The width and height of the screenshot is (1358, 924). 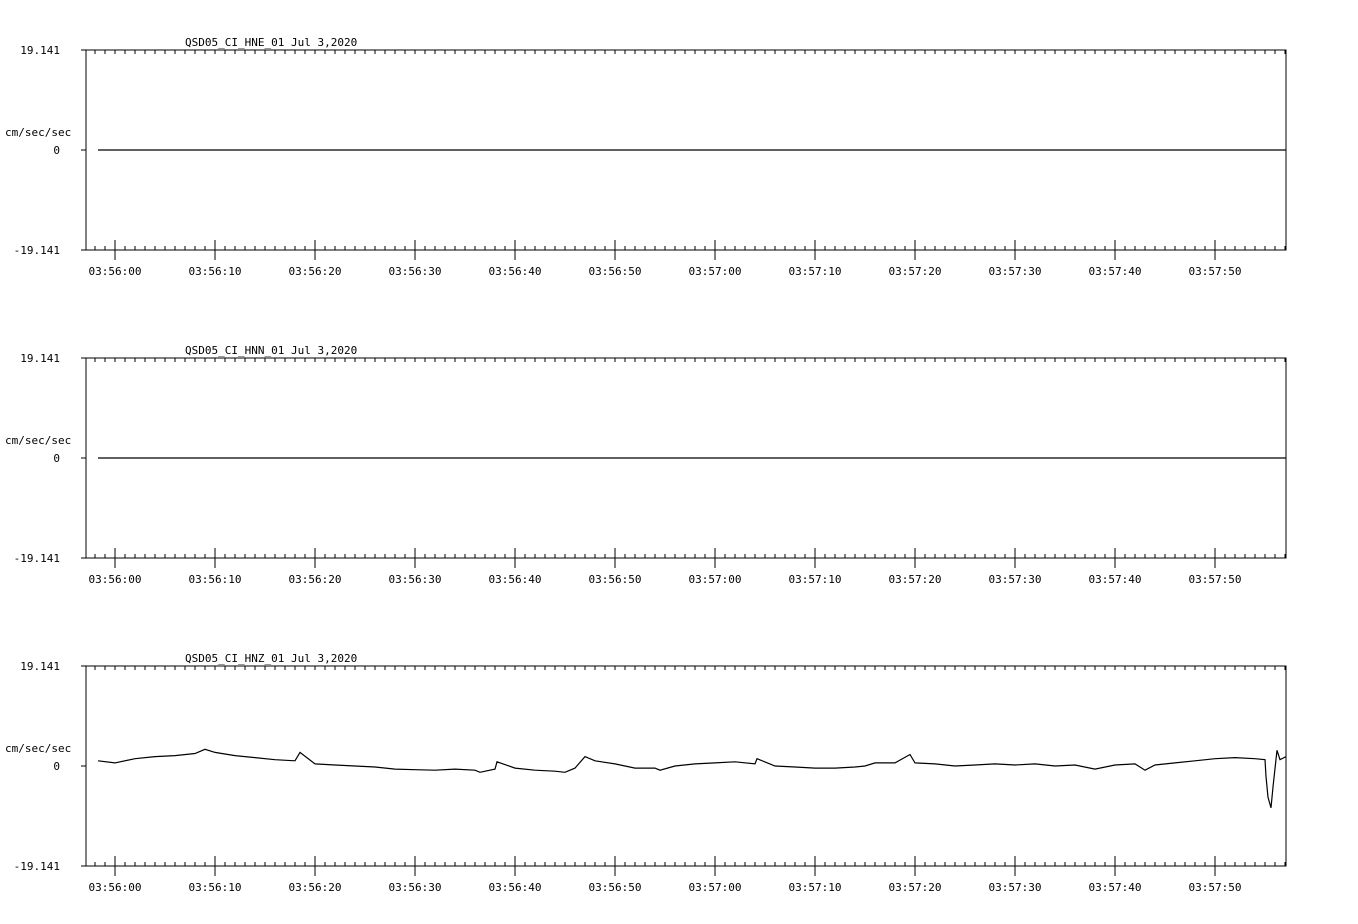 What do you see at coordinates (692, 778) in the screenshot?
I see `series-line` at bounding box center [692, 778].